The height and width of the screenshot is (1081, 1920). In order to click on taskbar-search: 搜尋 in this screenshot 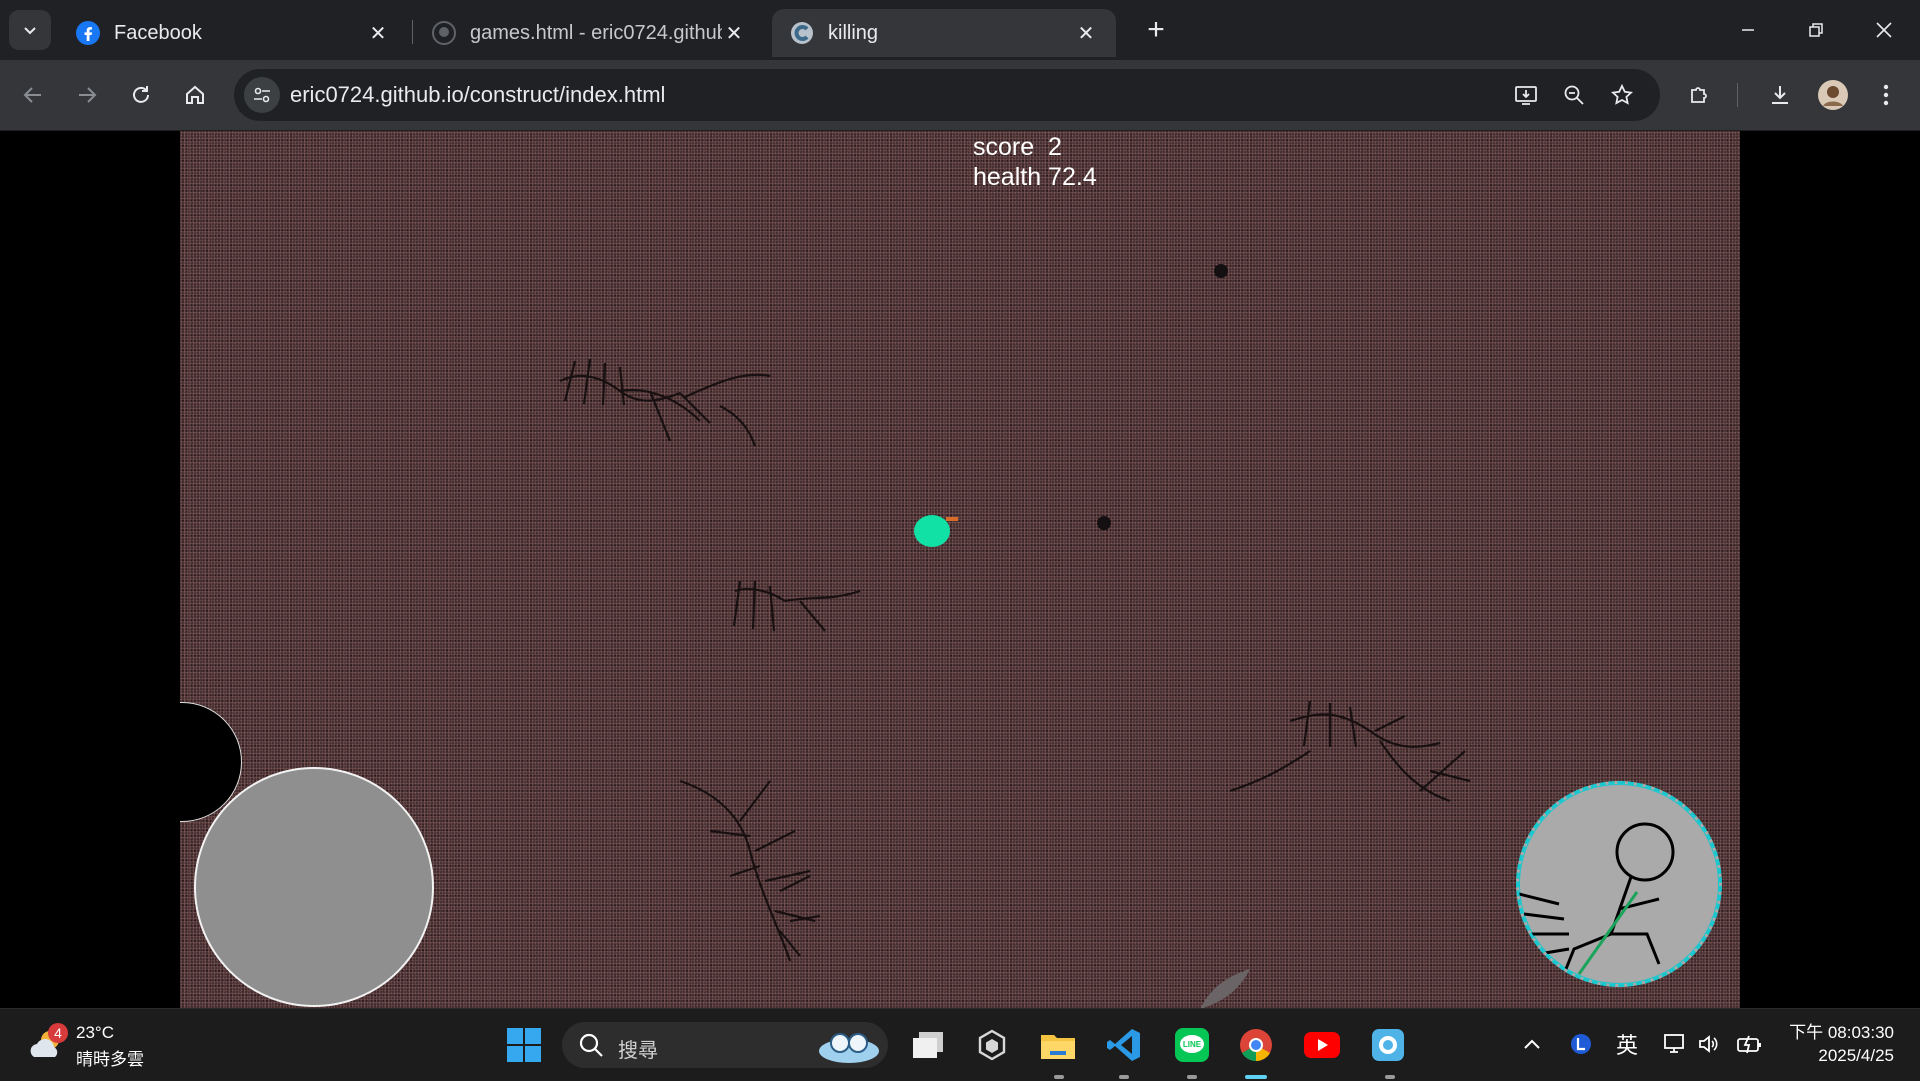, I will do `click(725, 1045)`.